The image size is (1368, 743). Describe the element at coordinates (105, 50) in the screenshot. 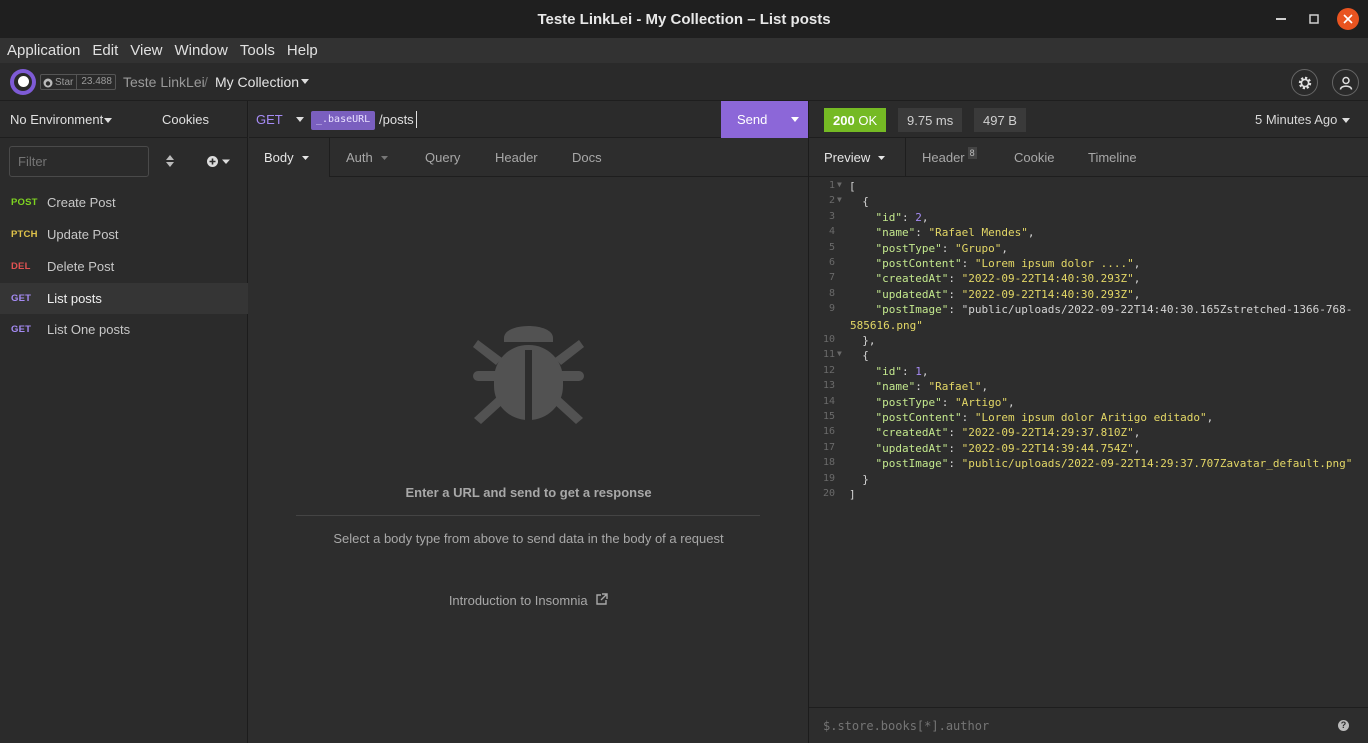

I see `menu-edit: Edit` at that location.